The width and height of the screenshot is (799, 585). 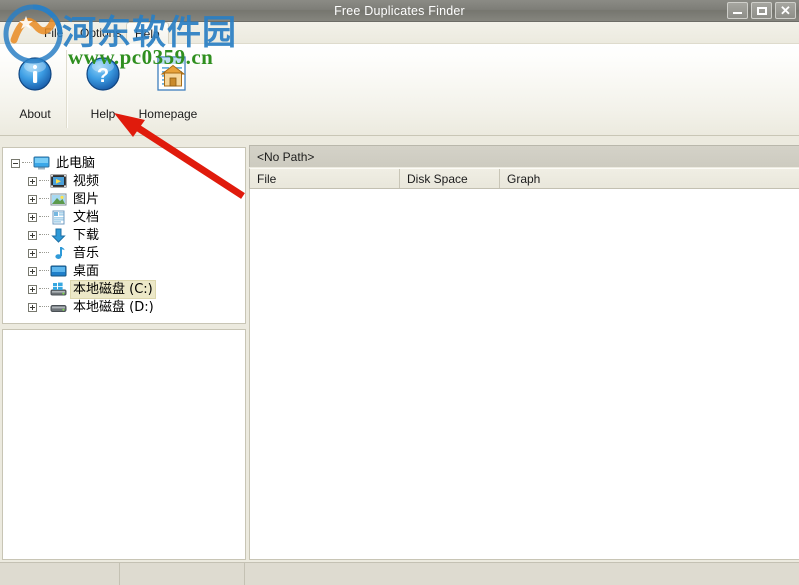 I want to click on home-document-icon, so click(x=168, y=75).